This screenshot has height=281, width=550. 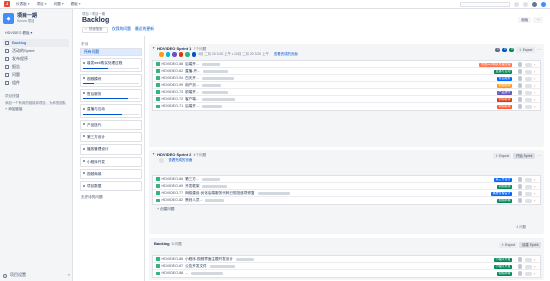 I want to click on epic-item: 产品迭代, so click(x=111, y=124).